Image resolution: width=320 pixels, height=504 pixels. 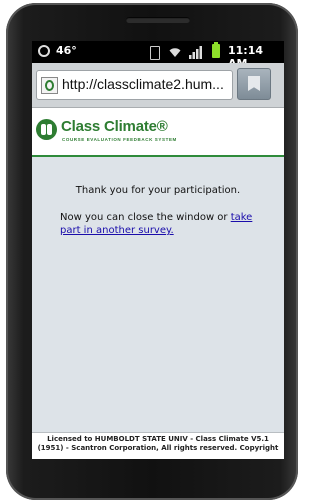 I want to click on class-climate-logo-icon, so click(x=46, y=129).